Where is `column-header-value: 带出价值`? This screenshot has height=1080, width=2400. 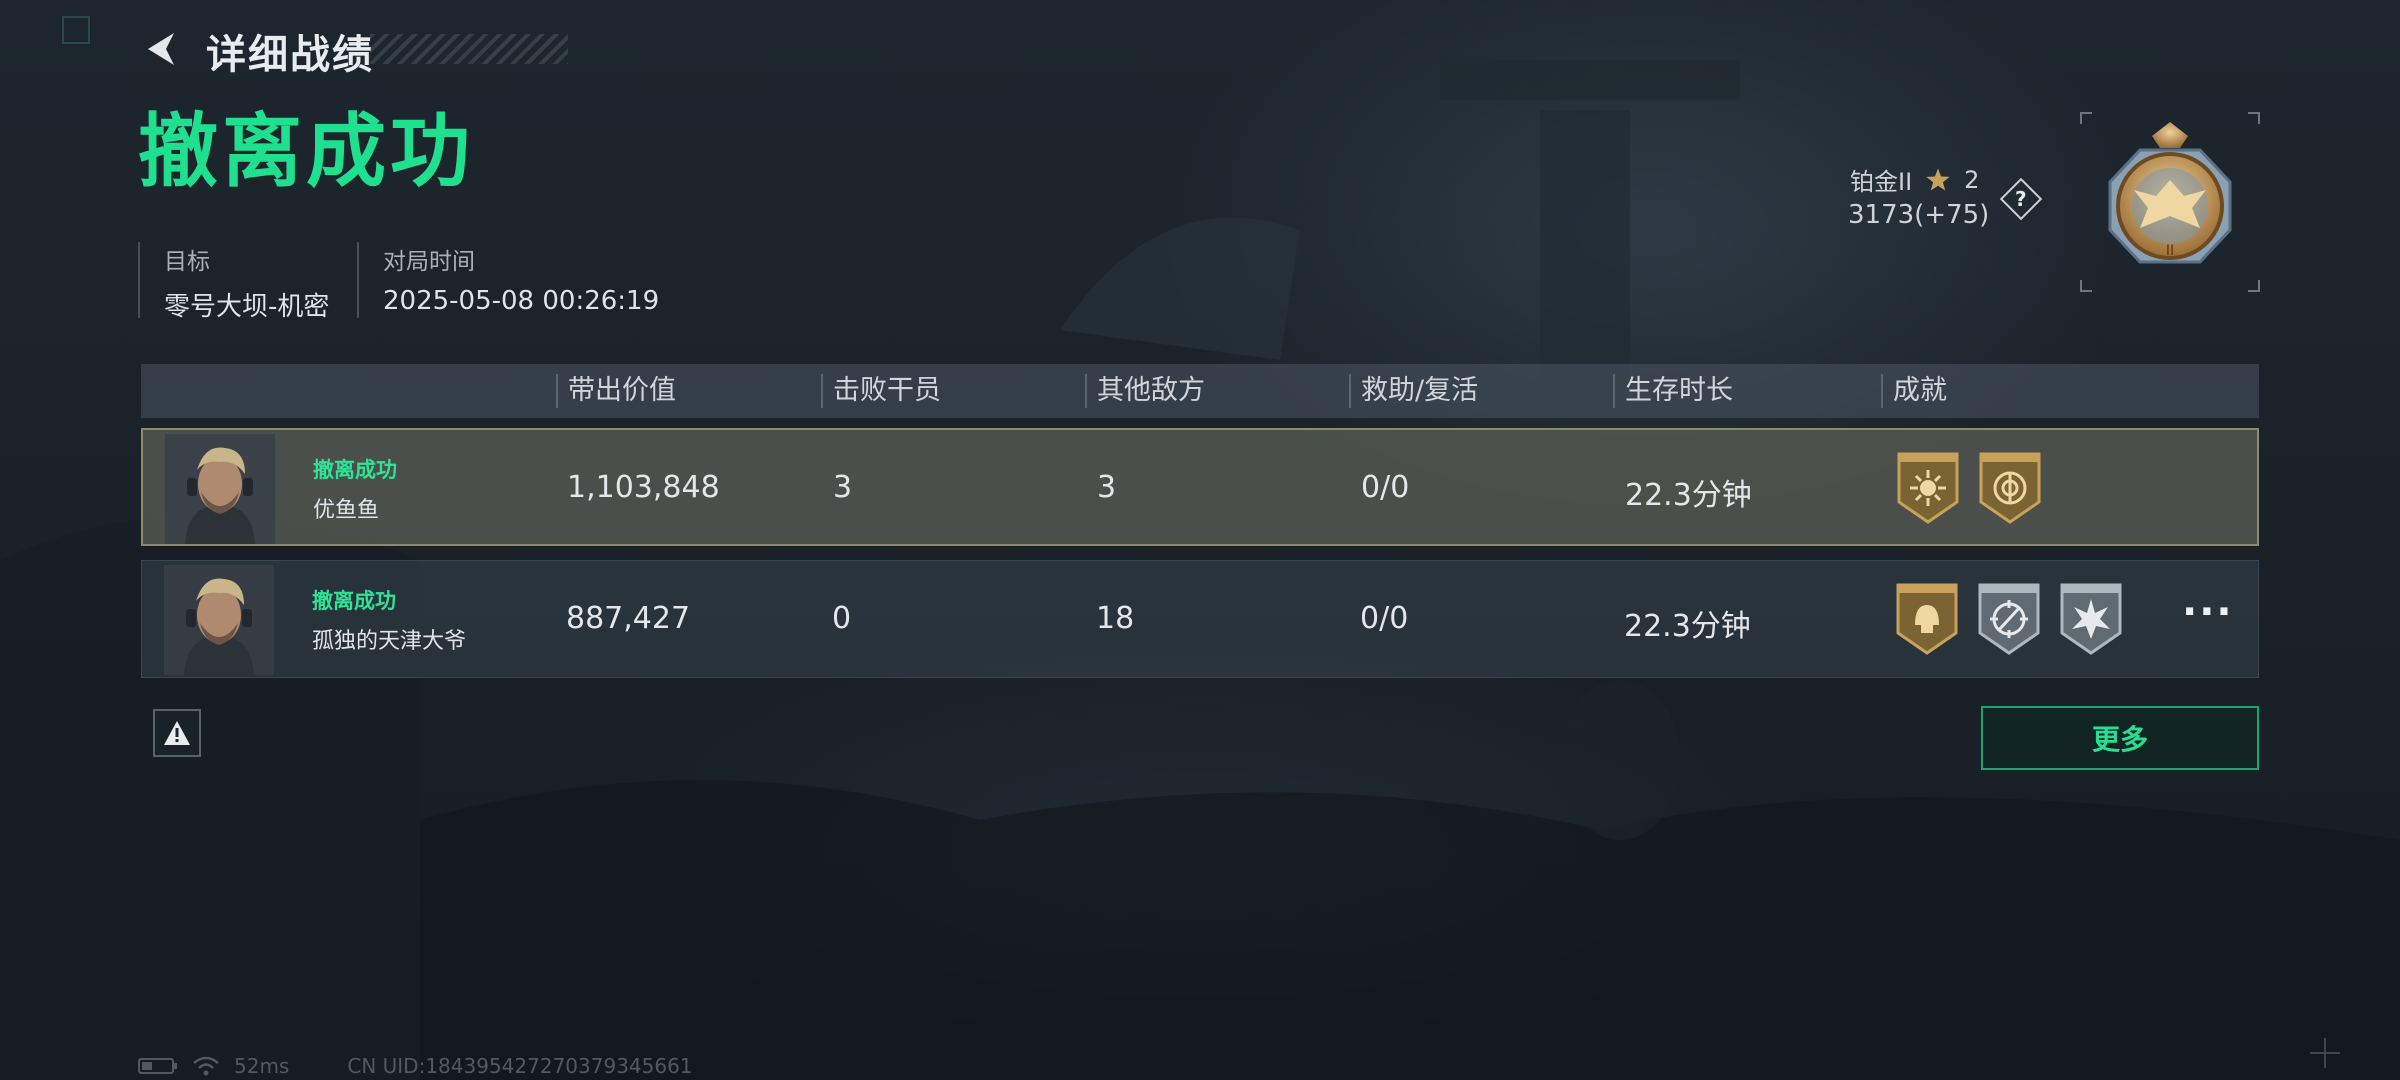 column-header-value: 带出价值 is located at coordinates (616, 391).